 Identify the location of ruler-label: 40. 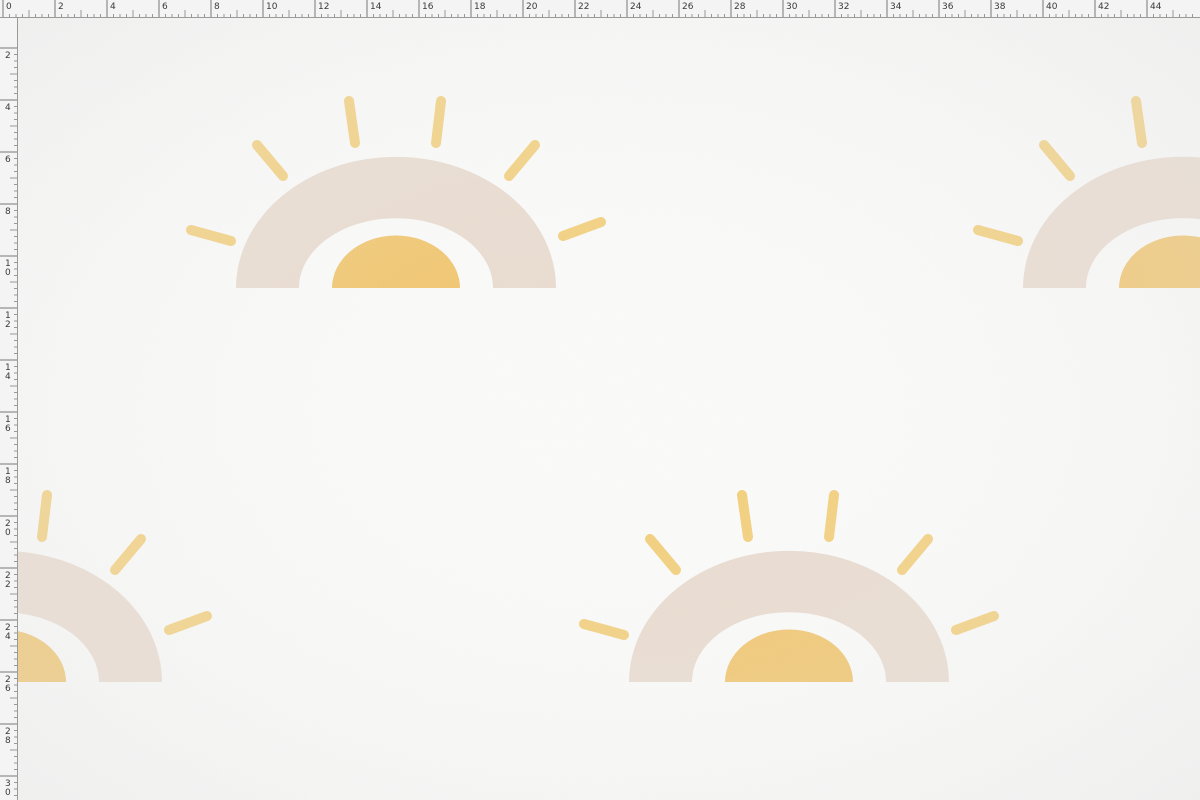
(1052, 7).